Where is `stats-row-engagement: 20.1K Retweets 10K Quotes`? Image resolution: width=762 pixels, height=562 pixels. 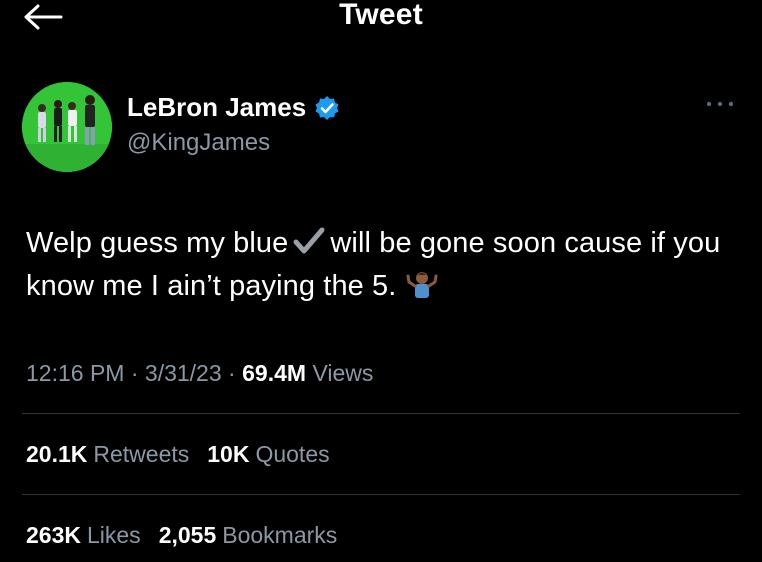
stats-row-engagement: 20.1K Retweets 10K Quotes is located at coordinates (178, 454).